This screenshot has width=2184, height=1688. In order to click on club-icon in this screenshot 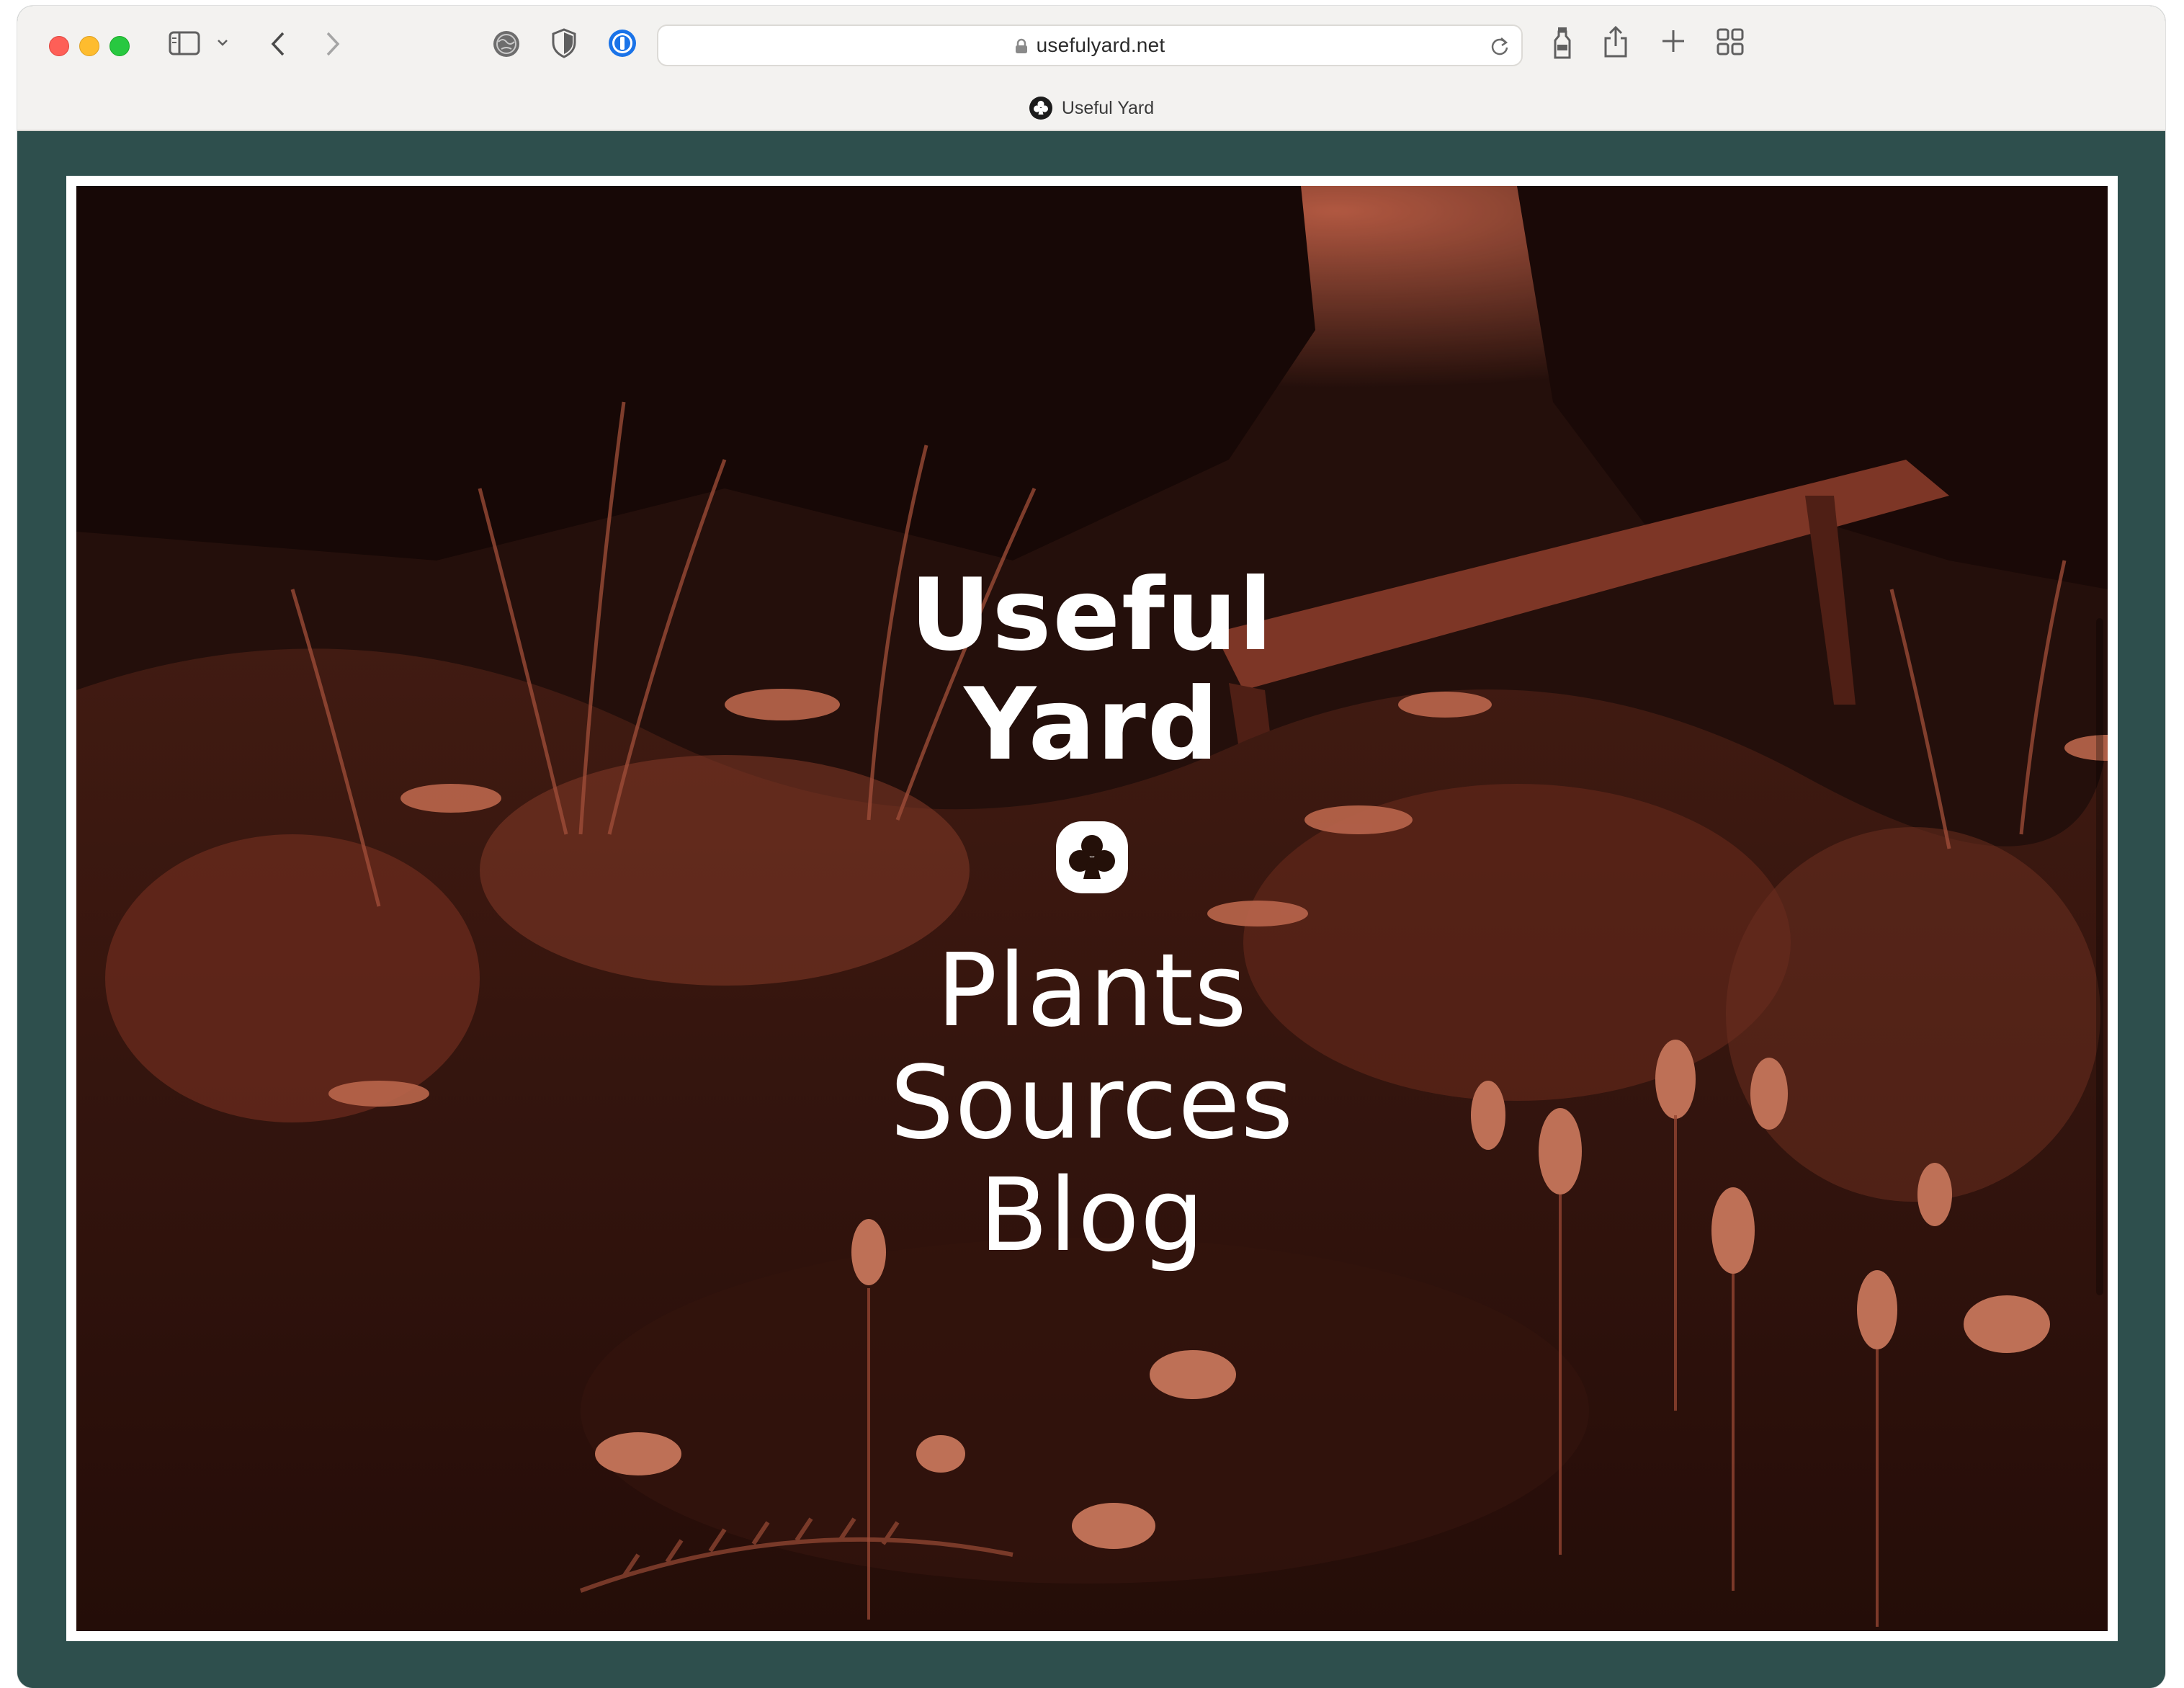, I will do `click(1092, 857)`.